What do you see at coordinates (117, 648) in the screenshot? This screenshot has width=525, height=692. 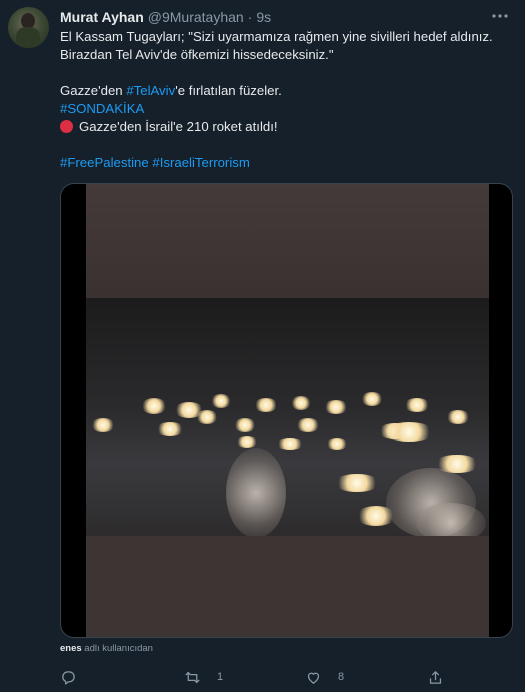 I see `attribution-text: adlı kullanıcıdan` at bounding box center [117, 648].